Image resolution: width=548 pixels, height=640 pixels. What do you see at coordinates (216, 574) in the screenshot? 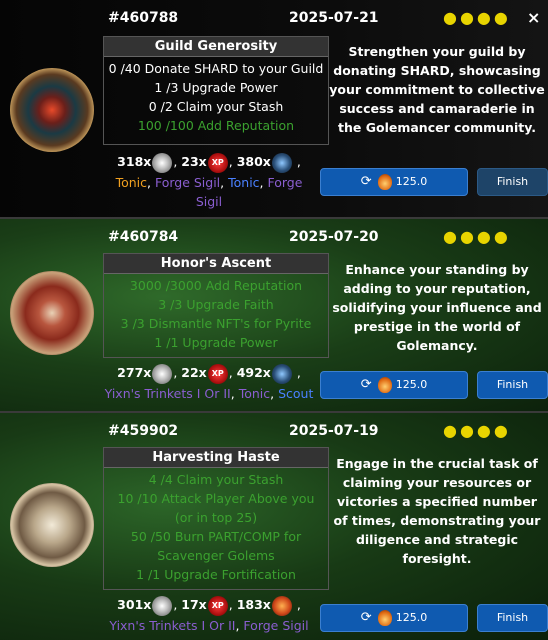
I see `task-item: 1 /1 Upgrade Fortification` at bounding box center [216, 574].